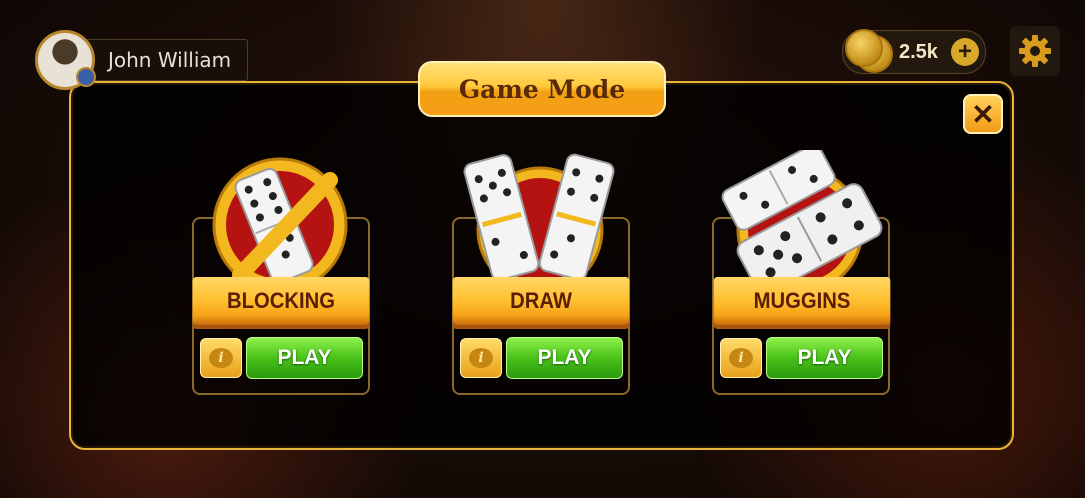  I want to click on gear-icon, so click(1035, 51).